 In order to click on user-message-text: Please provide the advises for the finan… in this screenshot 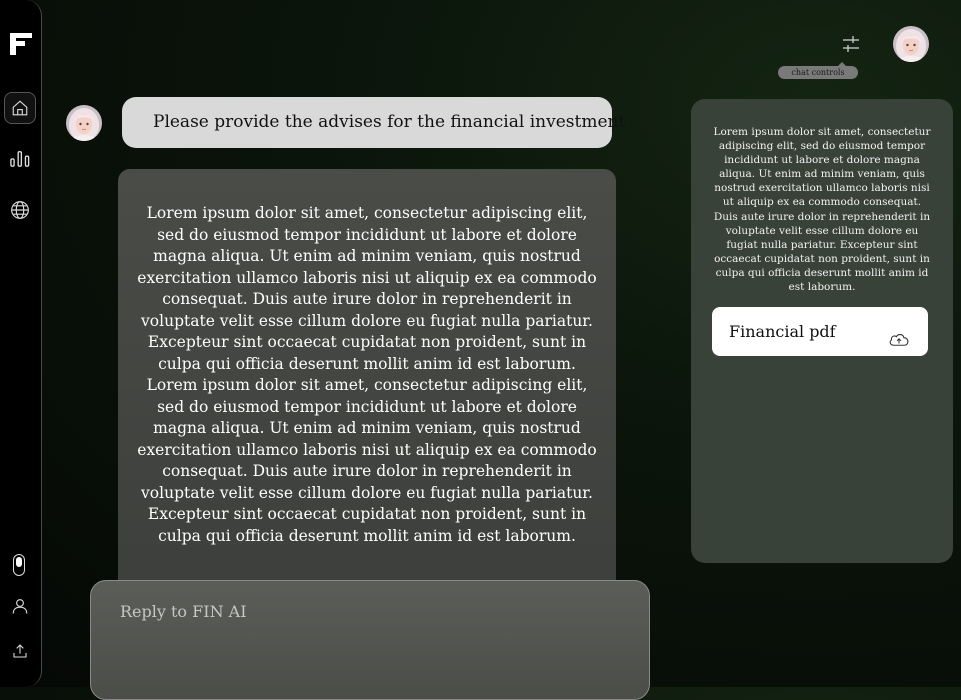, I will do `click(389, 122)`.